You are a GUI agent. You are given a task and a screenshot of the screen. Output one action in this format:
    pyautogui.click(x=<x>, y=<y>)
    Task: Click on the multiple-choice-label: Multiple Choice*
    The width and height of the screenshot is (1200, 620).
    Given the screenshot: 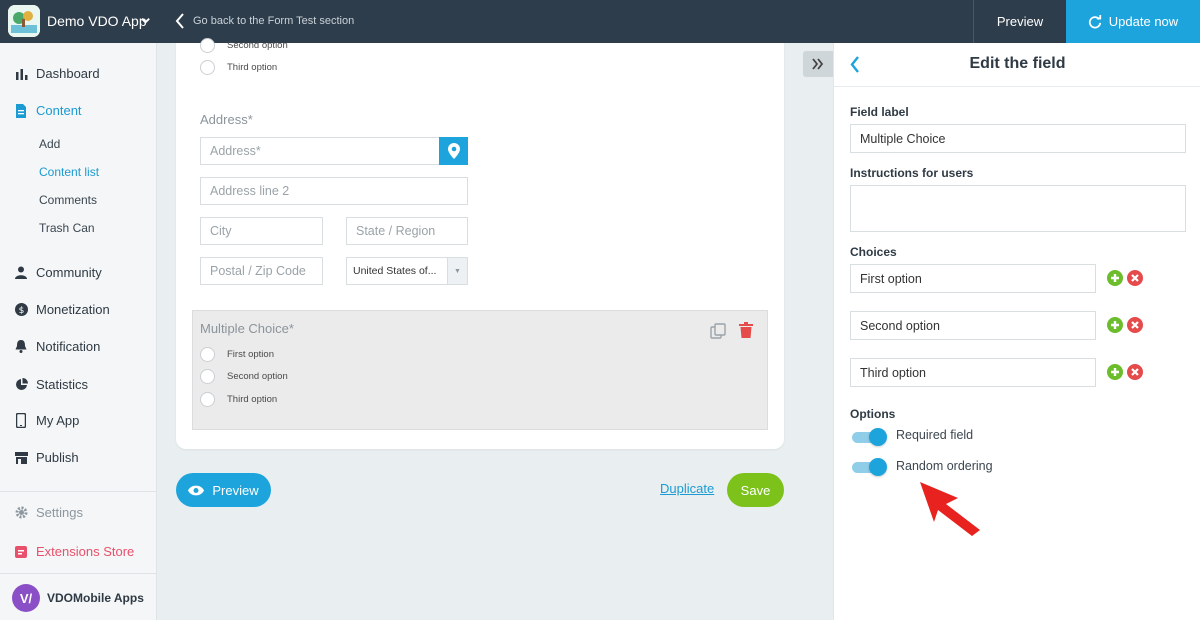 What is the action you would take?
    pyautogui.click(x=247, y=328)
    